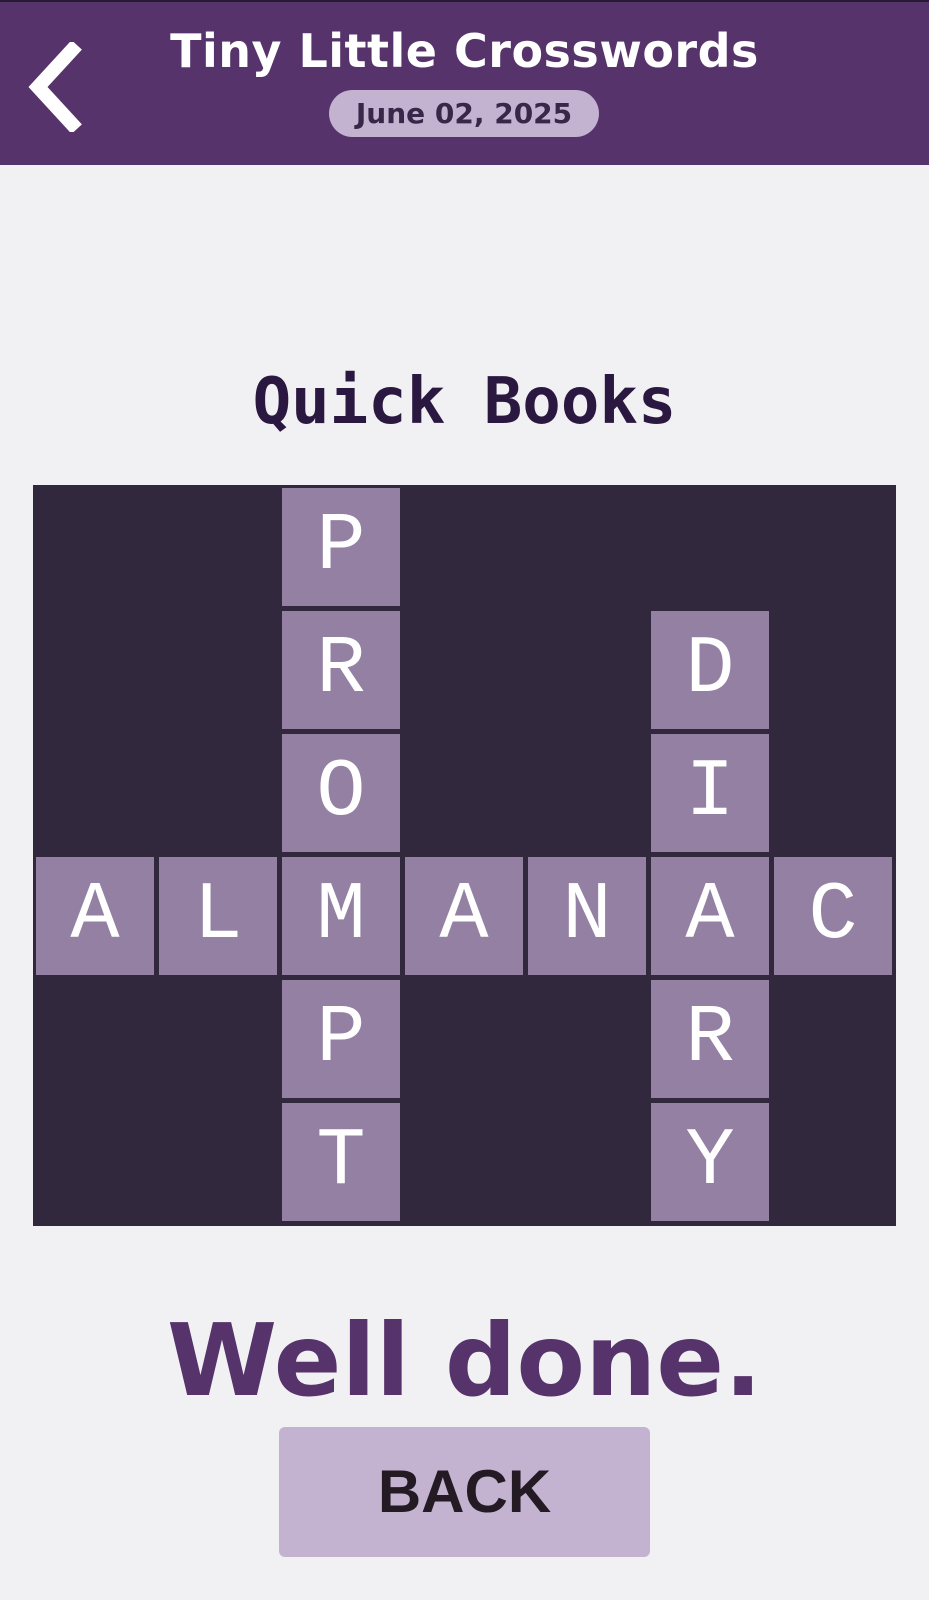 The image size is (929, 1600). Describe the element at coordinates (710, 793) in the screenshot. I see `crossword-cell: I` at that location.